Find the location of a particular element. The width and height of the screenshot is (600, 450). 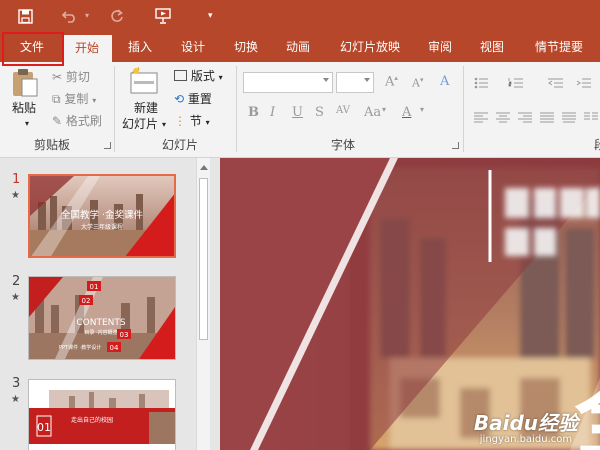

scrollbar-thumb is located at coordinates (203, 259).